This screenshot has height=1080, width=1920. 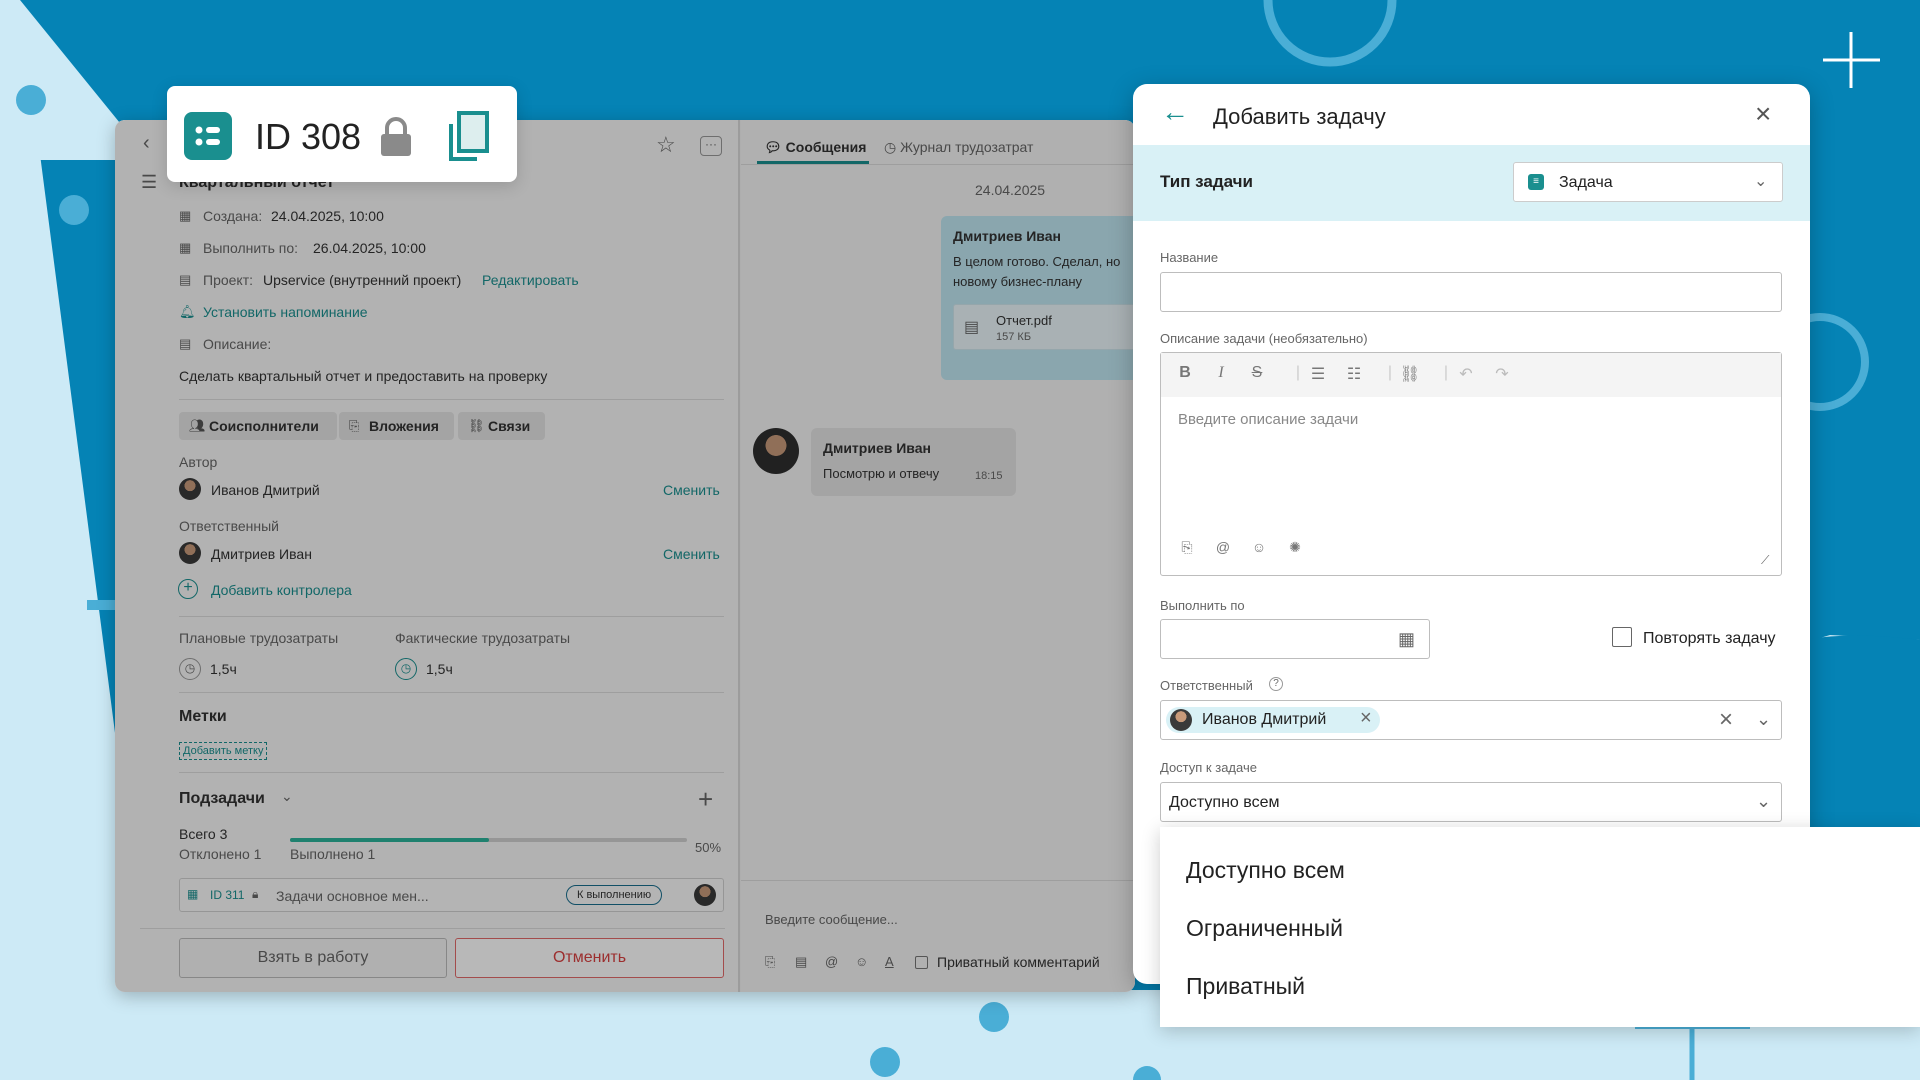 I want to click on subtasks-progress-fill, so click(x=389, y=840).